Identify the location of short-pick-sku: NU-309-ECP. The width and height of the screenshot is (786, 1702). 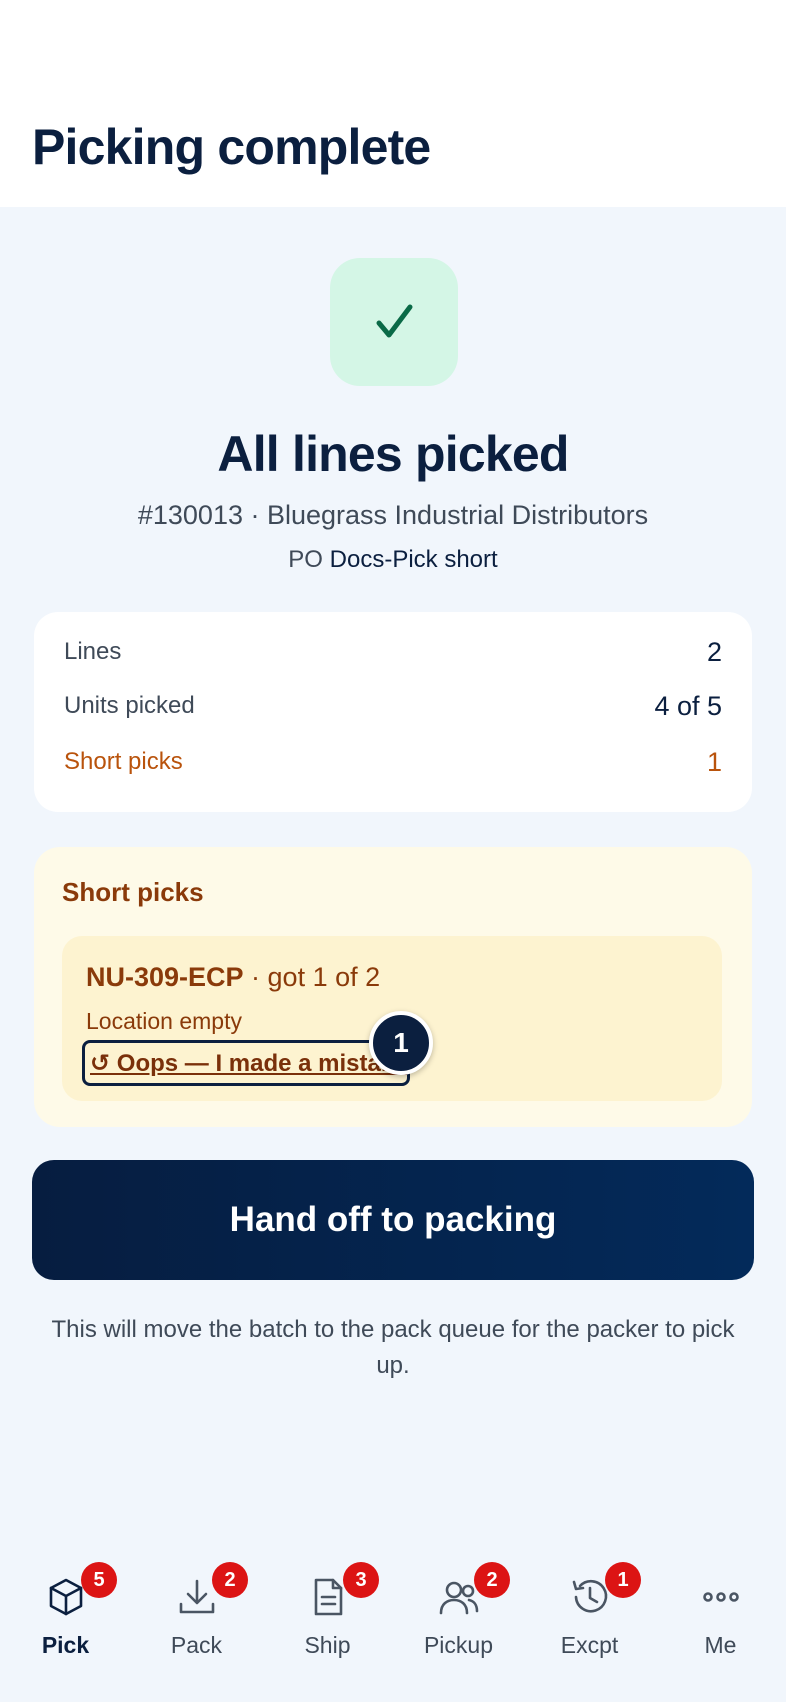
(165, 977).